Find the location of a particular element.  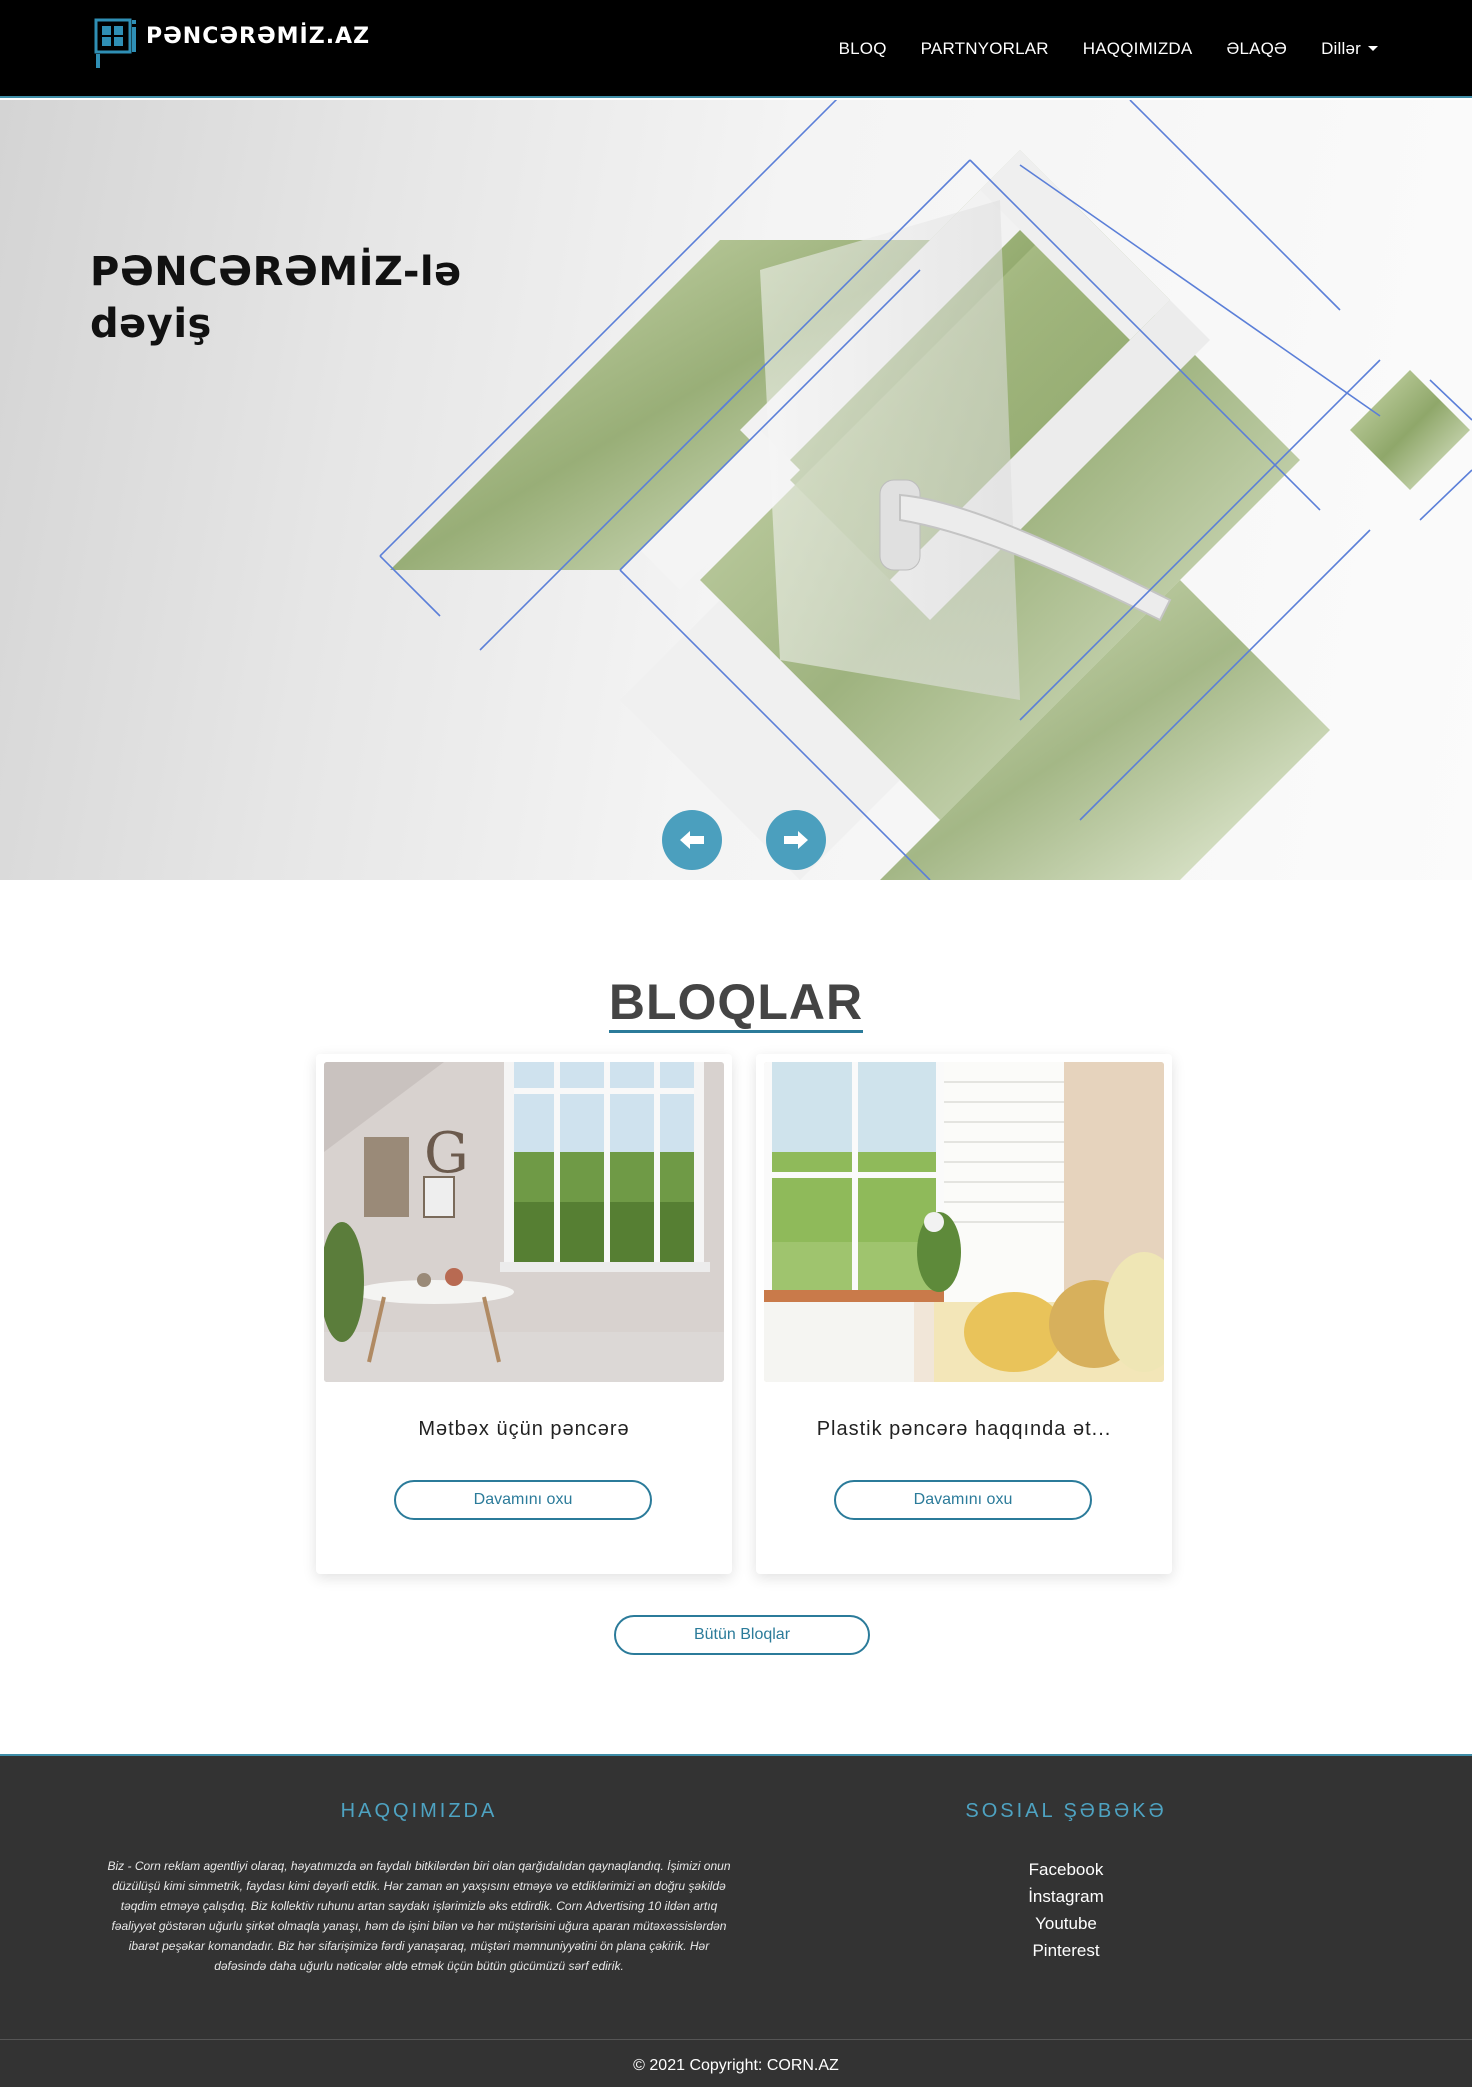

main-nav: BLOQ PARTNYORLAR HAQQIMIZDA ƏLAQƏ Dillər is located at coordinates (1108, 49).